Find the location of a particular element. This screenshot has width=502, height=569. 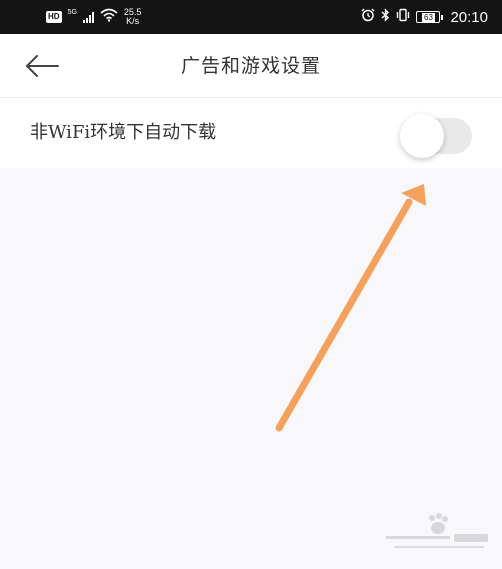

status-bar: HD 5G 25.5 K/s 63 20:10 is located at coordinates (251, 17).